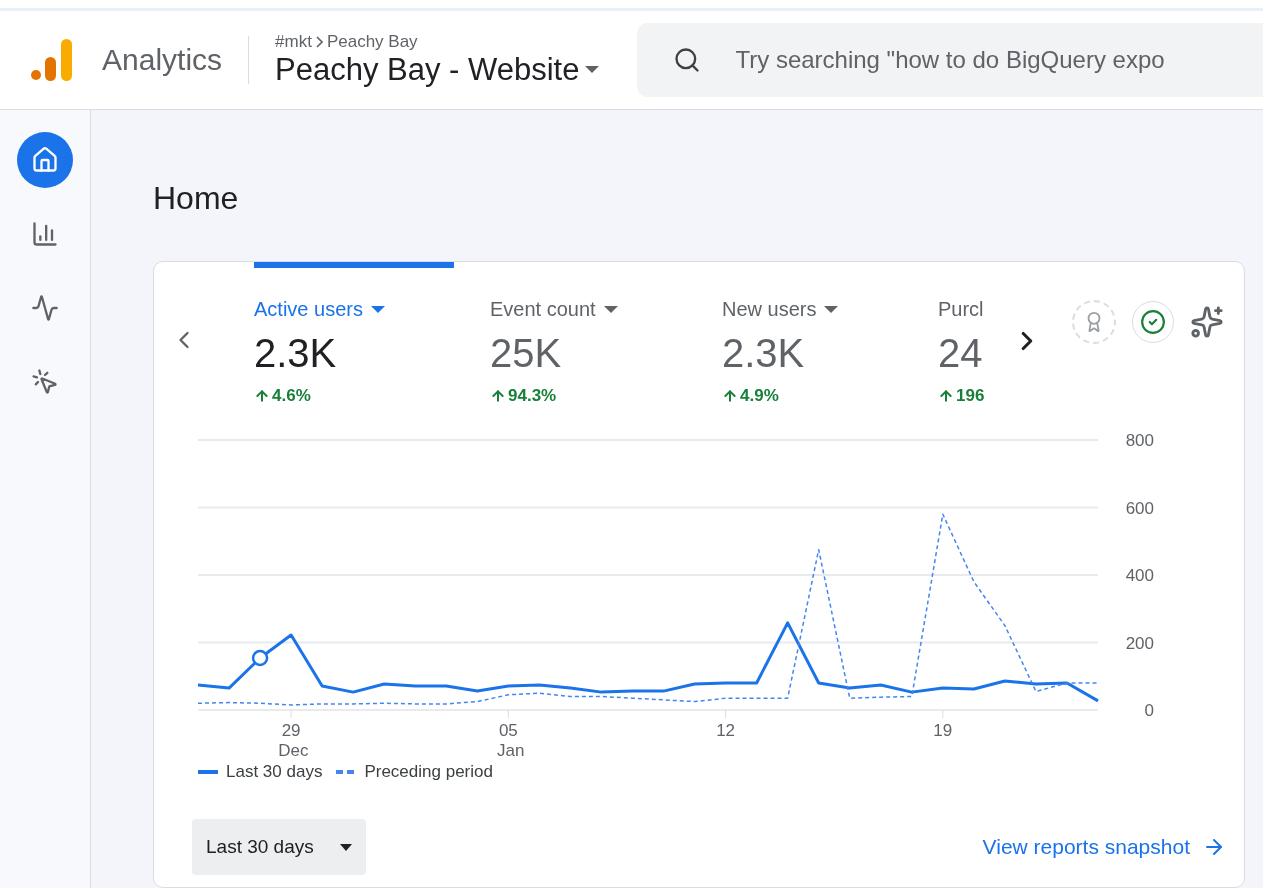  Describe the element at coordinates (1139, 643) in the screenshot. I see `axis-label: 200` at that location.